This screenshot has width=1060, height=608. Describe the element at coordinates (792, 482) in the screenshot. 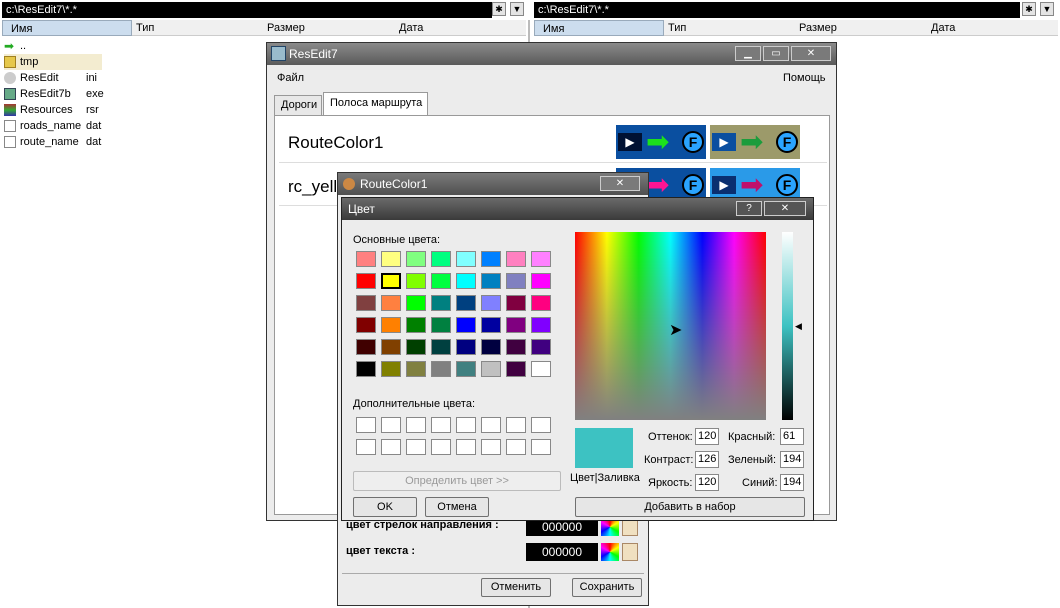

I see `blue-input: 194` at that location.